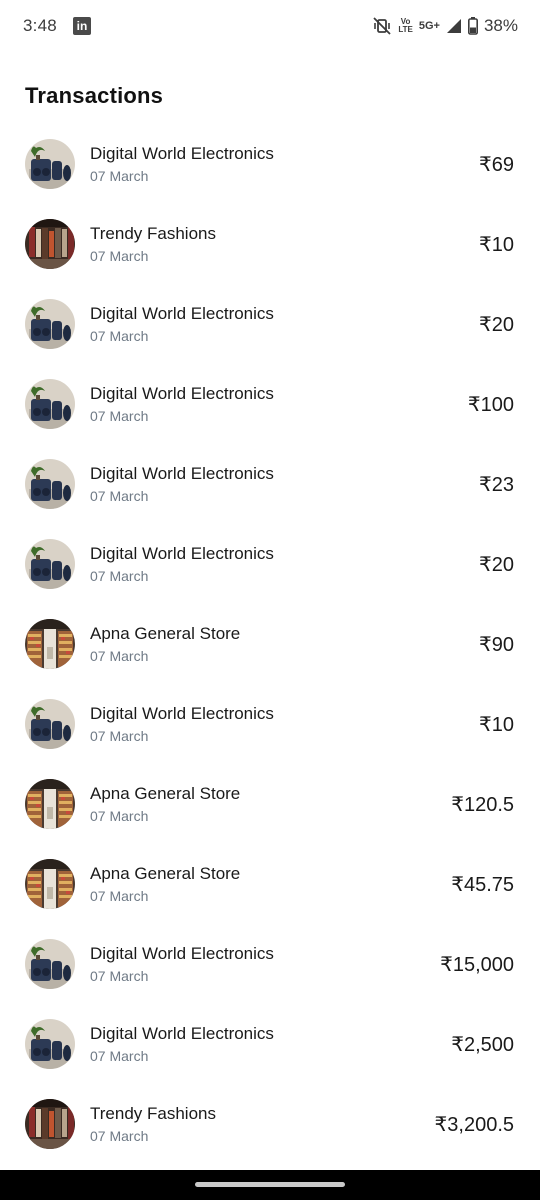 Image resolution: width=540 pixels, height=1200 pixels. Describe the element at coordinates (270, 1124) in the screenshot. I see `transaction-row: Trendy Fashions 07 March ₹3,200.5` at that location.